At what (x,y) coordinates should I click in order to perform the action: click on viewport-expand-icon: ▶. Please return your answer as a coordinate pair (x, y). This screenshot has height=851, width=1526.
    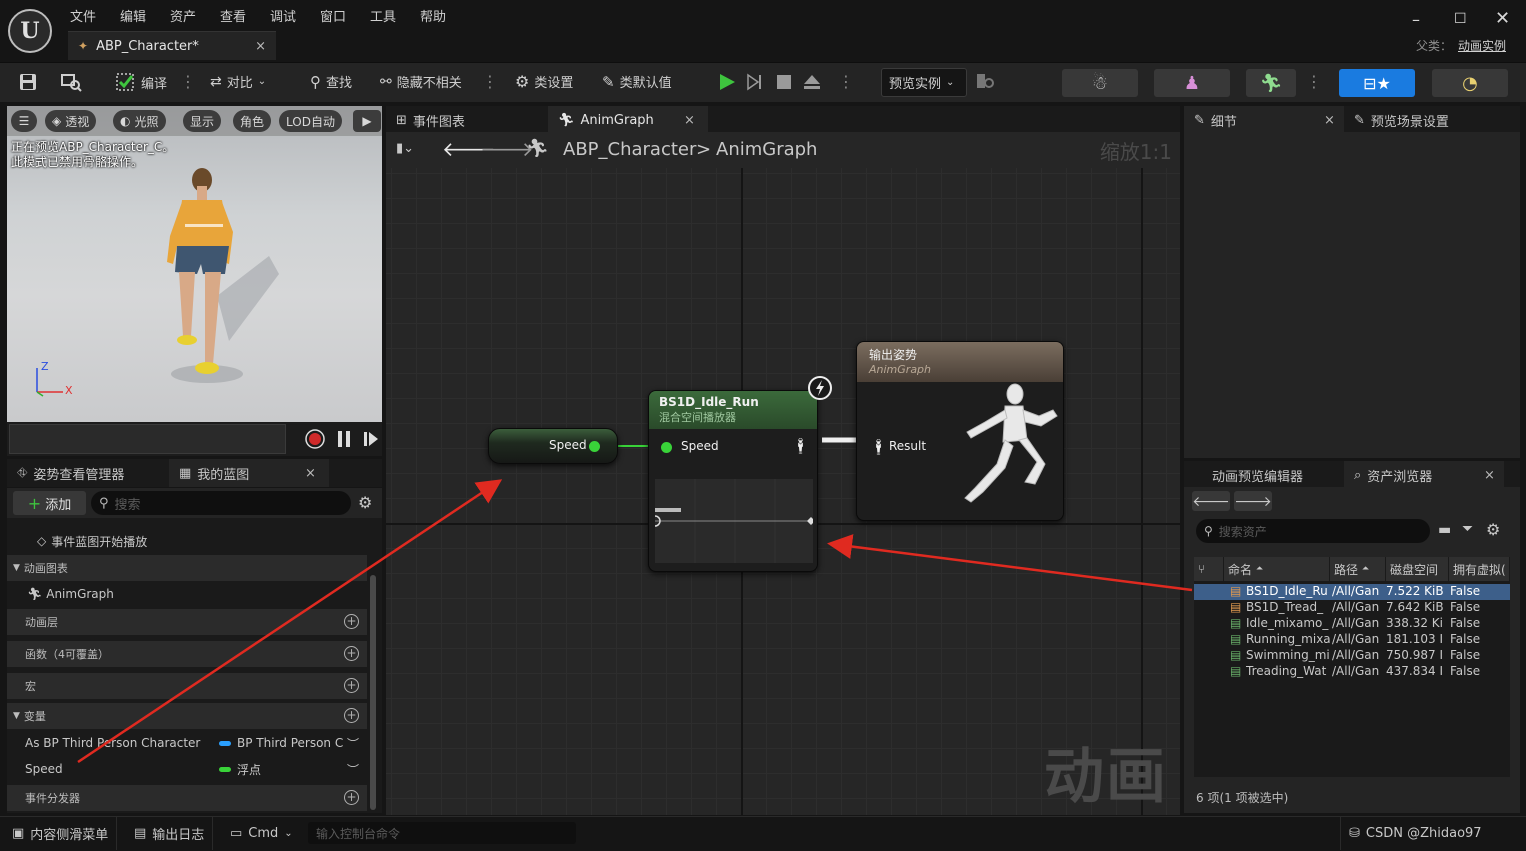
    Looking at the image, I should click on (367, 121).